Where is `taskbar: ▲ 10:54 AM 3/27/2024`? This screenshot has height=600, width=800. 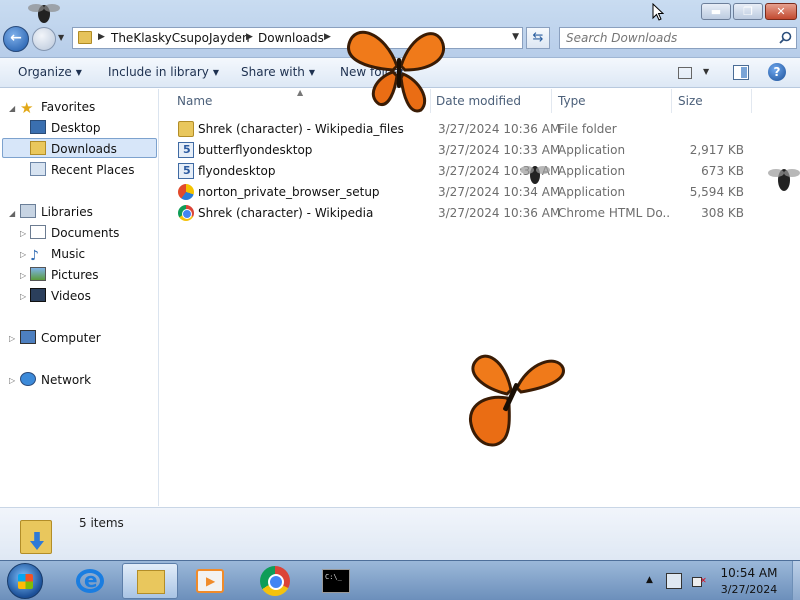
taskbar: ▲ 10:54 AM 3/27/2024 is located at coordinates (400, 580).